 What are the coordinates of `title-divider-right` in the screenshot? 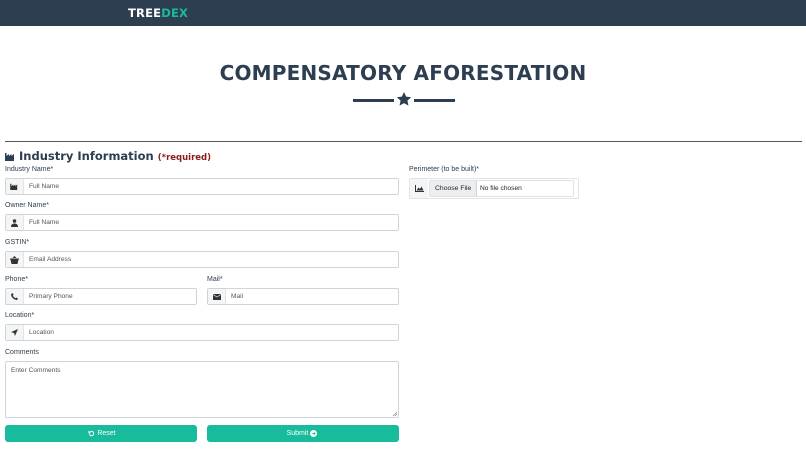 It's located at (434, 100).